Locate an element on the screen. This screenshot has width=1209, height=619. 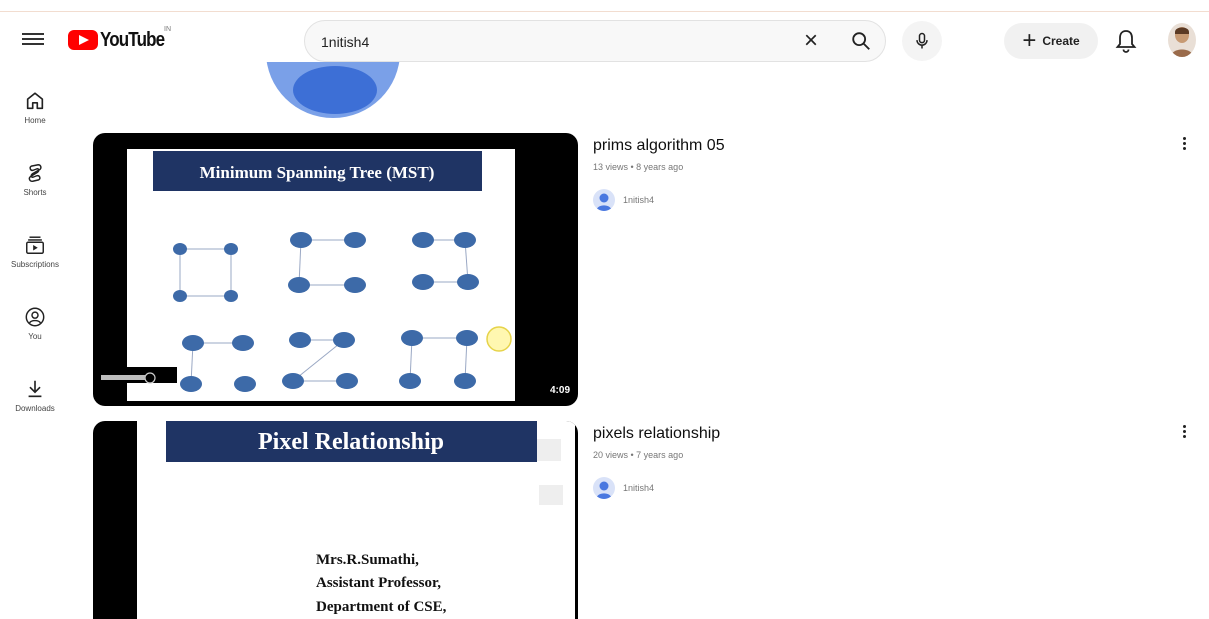
masthead: YouTube IN × + Create is located at coordinates (604, 40).